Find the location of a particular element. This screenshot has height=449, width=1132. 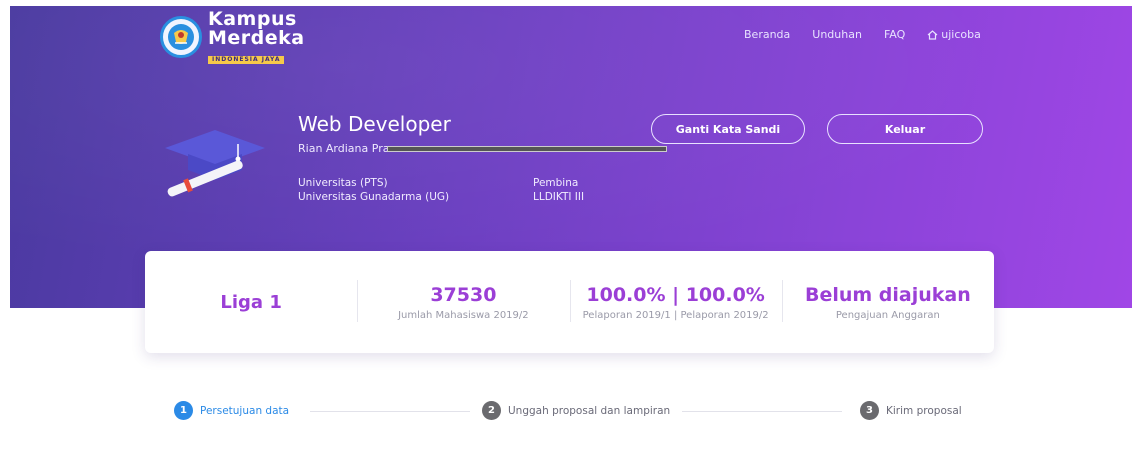

brand-line2: Merdeka is located at coordinates (256, 38).